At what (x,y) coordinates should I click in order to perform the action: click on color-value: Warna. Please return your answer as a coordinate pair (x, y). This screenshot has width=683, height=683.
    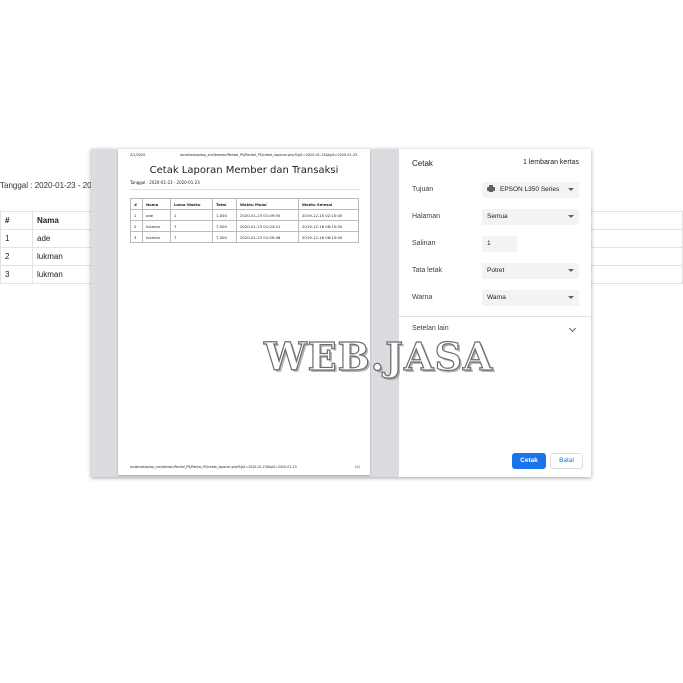
    Looking at the image, I should click on (496, 297).